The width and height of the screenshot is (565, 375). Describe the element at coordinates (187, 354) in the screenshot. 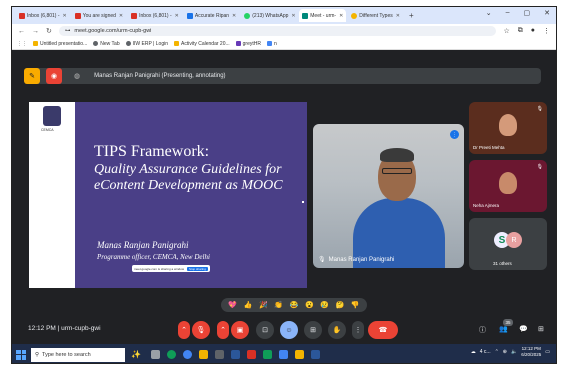

I see `chrome-icon` at that location.